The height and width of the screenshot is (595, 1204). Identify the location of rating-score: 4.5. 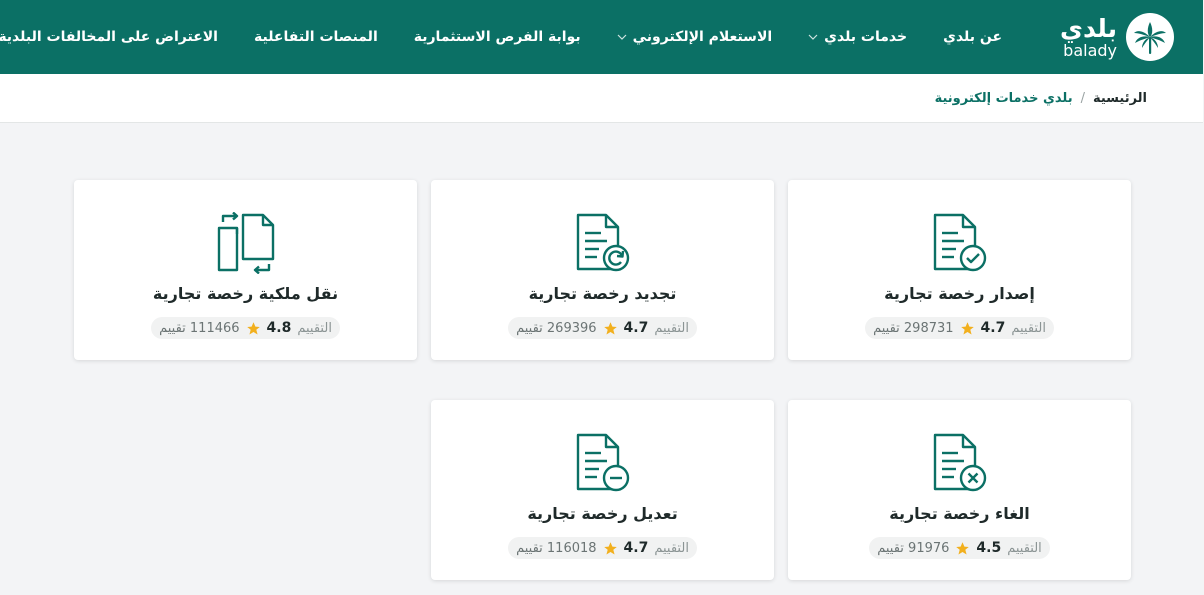
(990, 548).